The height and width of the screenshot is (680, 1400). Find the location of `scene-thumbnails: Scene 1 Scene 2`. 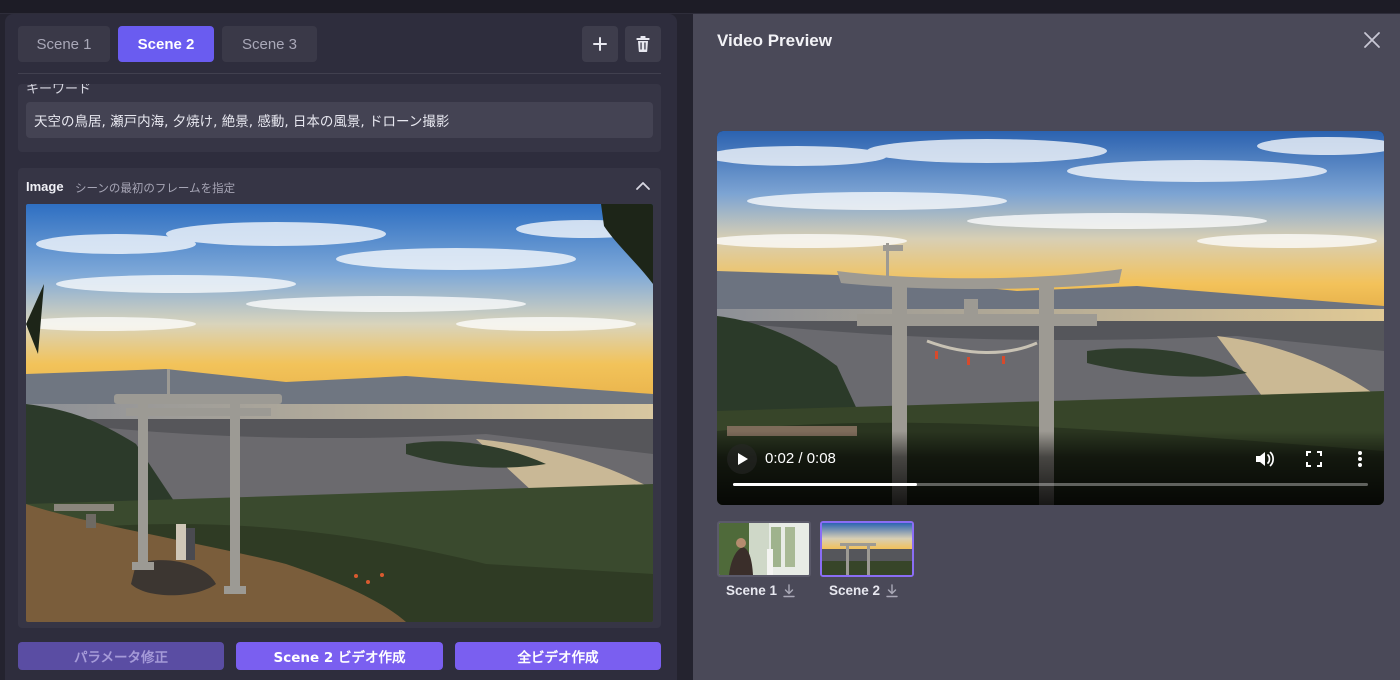

scene-thumbnails: Scene 1 Scene 2 is located at coordinates (867, 566).